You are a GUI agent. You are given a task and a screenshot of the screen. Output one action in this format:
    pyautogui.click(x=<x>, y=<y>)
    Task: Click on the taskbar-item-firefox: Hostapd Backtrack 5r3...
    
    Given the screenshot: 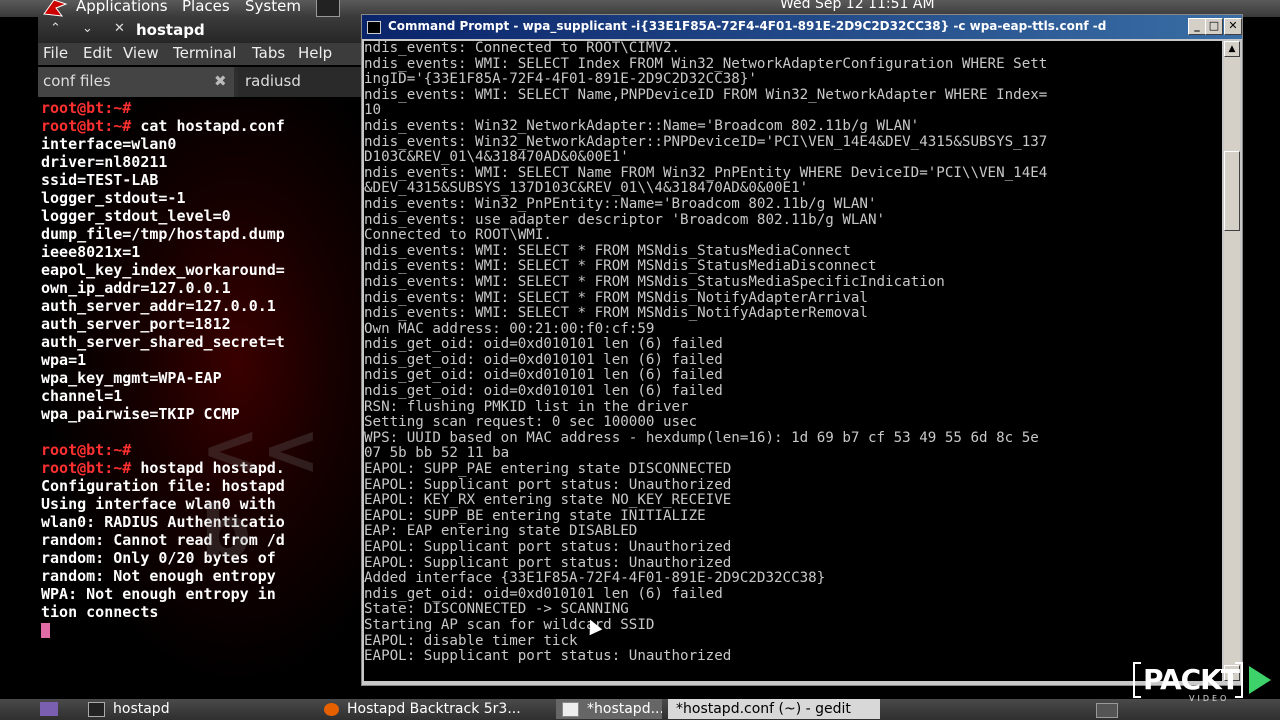 What is the action you would take?
    pyautogui.click(x=434, y=709)
    